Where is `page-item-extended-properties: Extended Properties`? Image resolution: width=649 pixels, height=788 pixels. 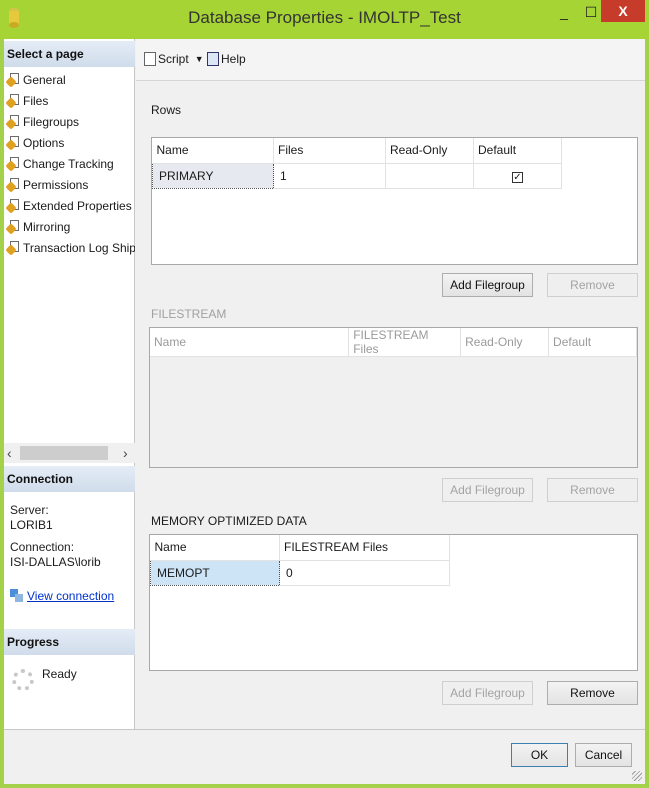 page-item-extended-properties: Extended Properties is located at coordinates (69, 205).